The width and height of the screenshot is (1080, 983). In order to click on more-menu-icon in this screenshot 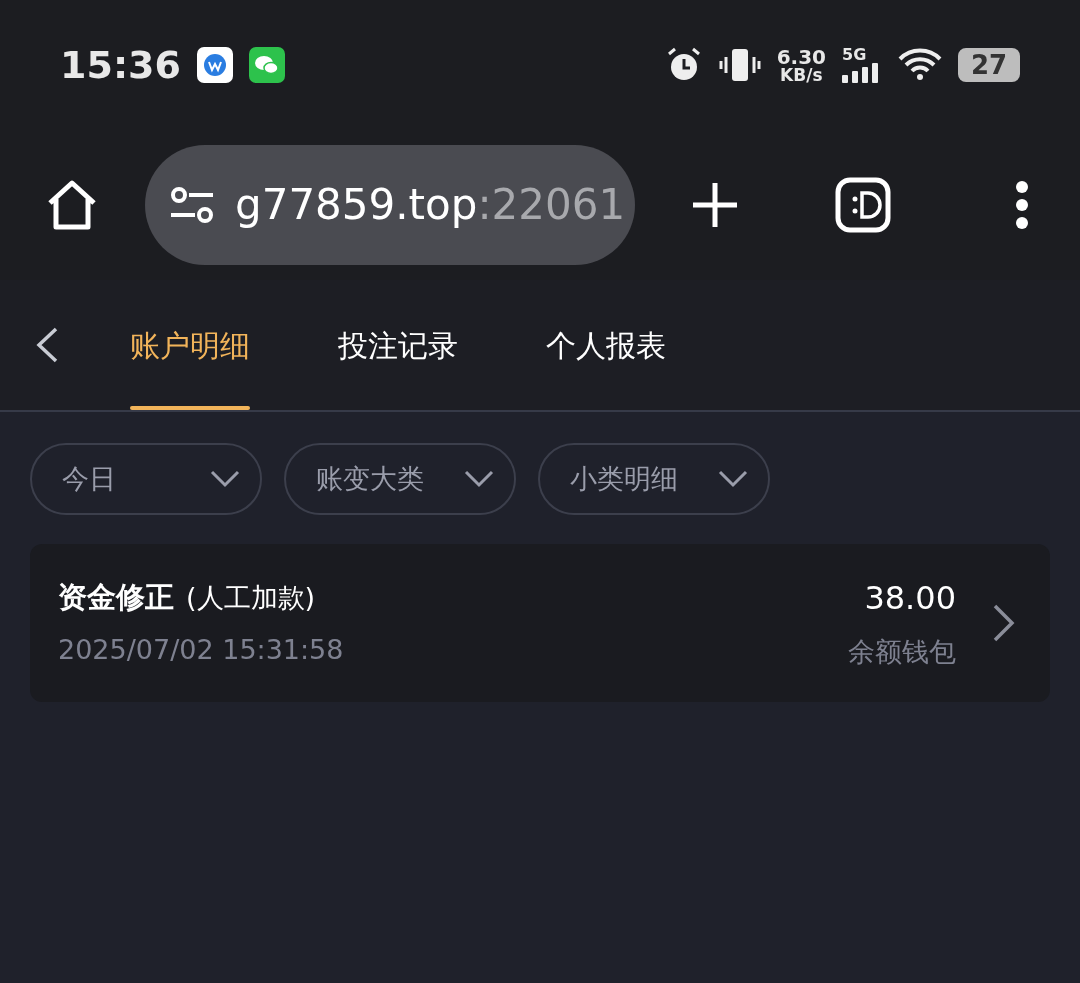, I will do `click(1022, 205)`.